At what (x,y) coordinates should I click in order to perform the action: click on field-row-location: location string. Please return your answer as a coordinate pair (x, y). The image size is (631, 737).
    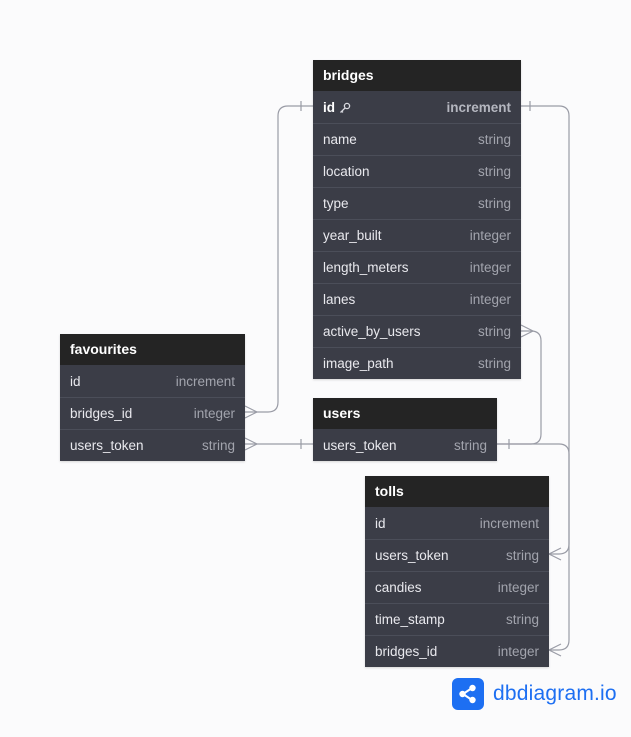
    Looking at the image, I should click on (417, 171).